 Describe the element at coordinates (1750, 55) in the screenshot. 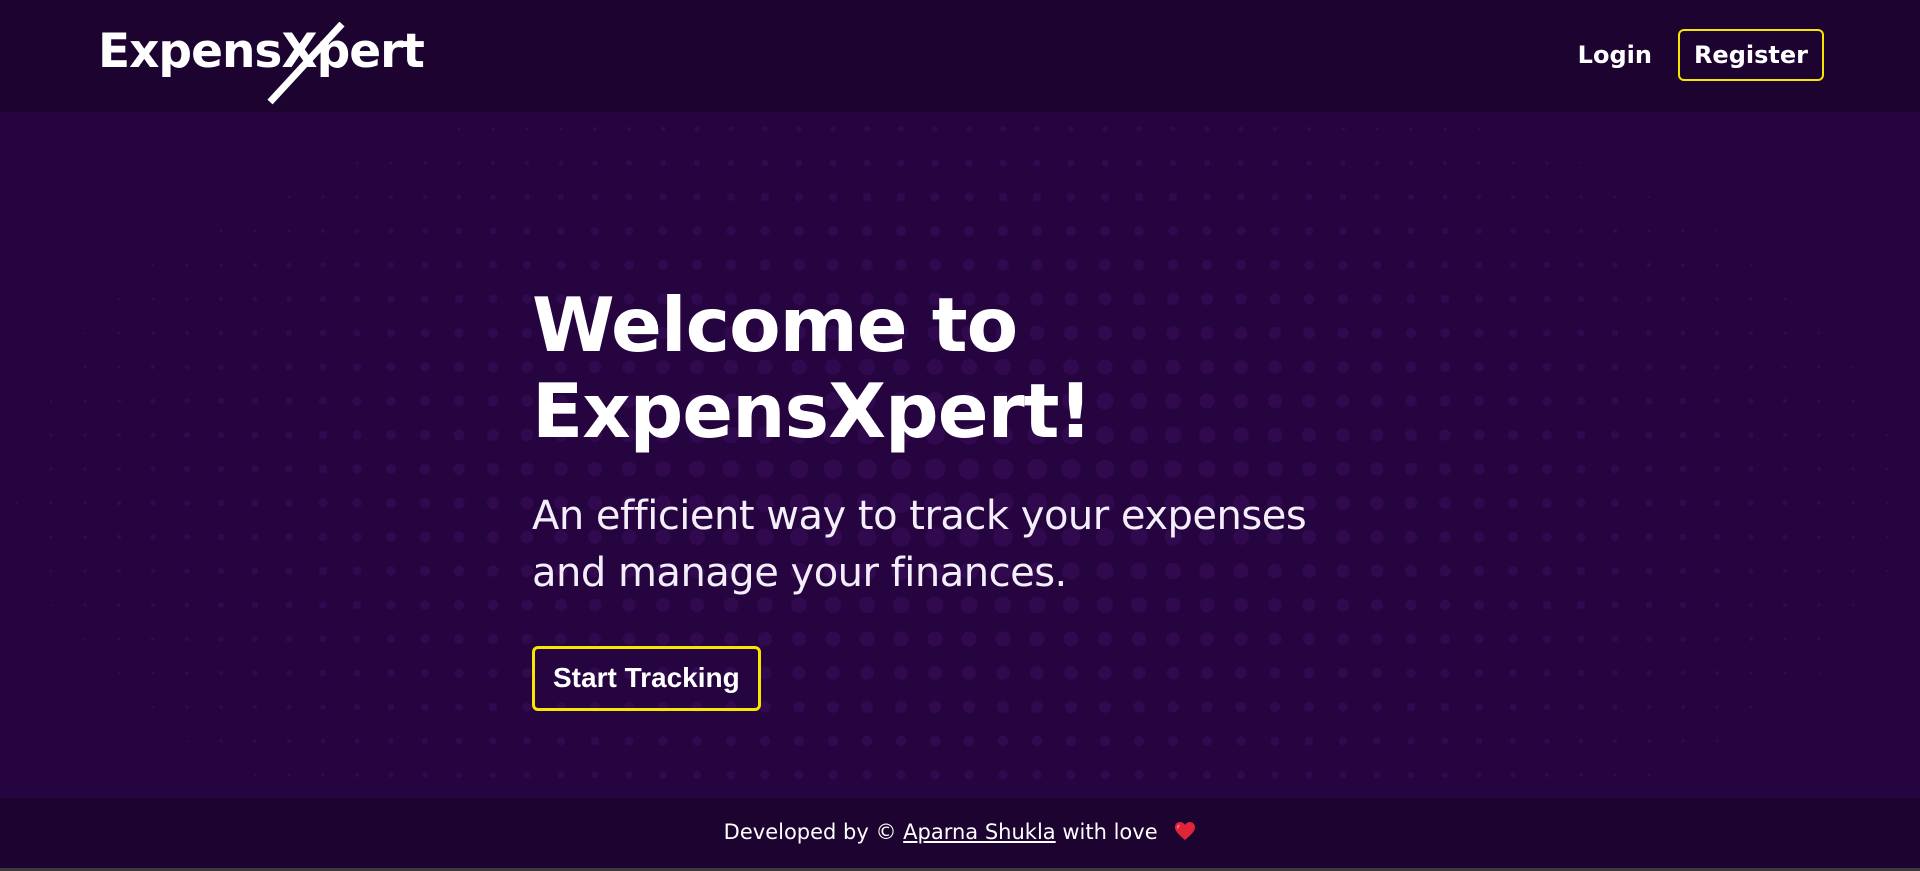

I see `register-button: Register` at that location.